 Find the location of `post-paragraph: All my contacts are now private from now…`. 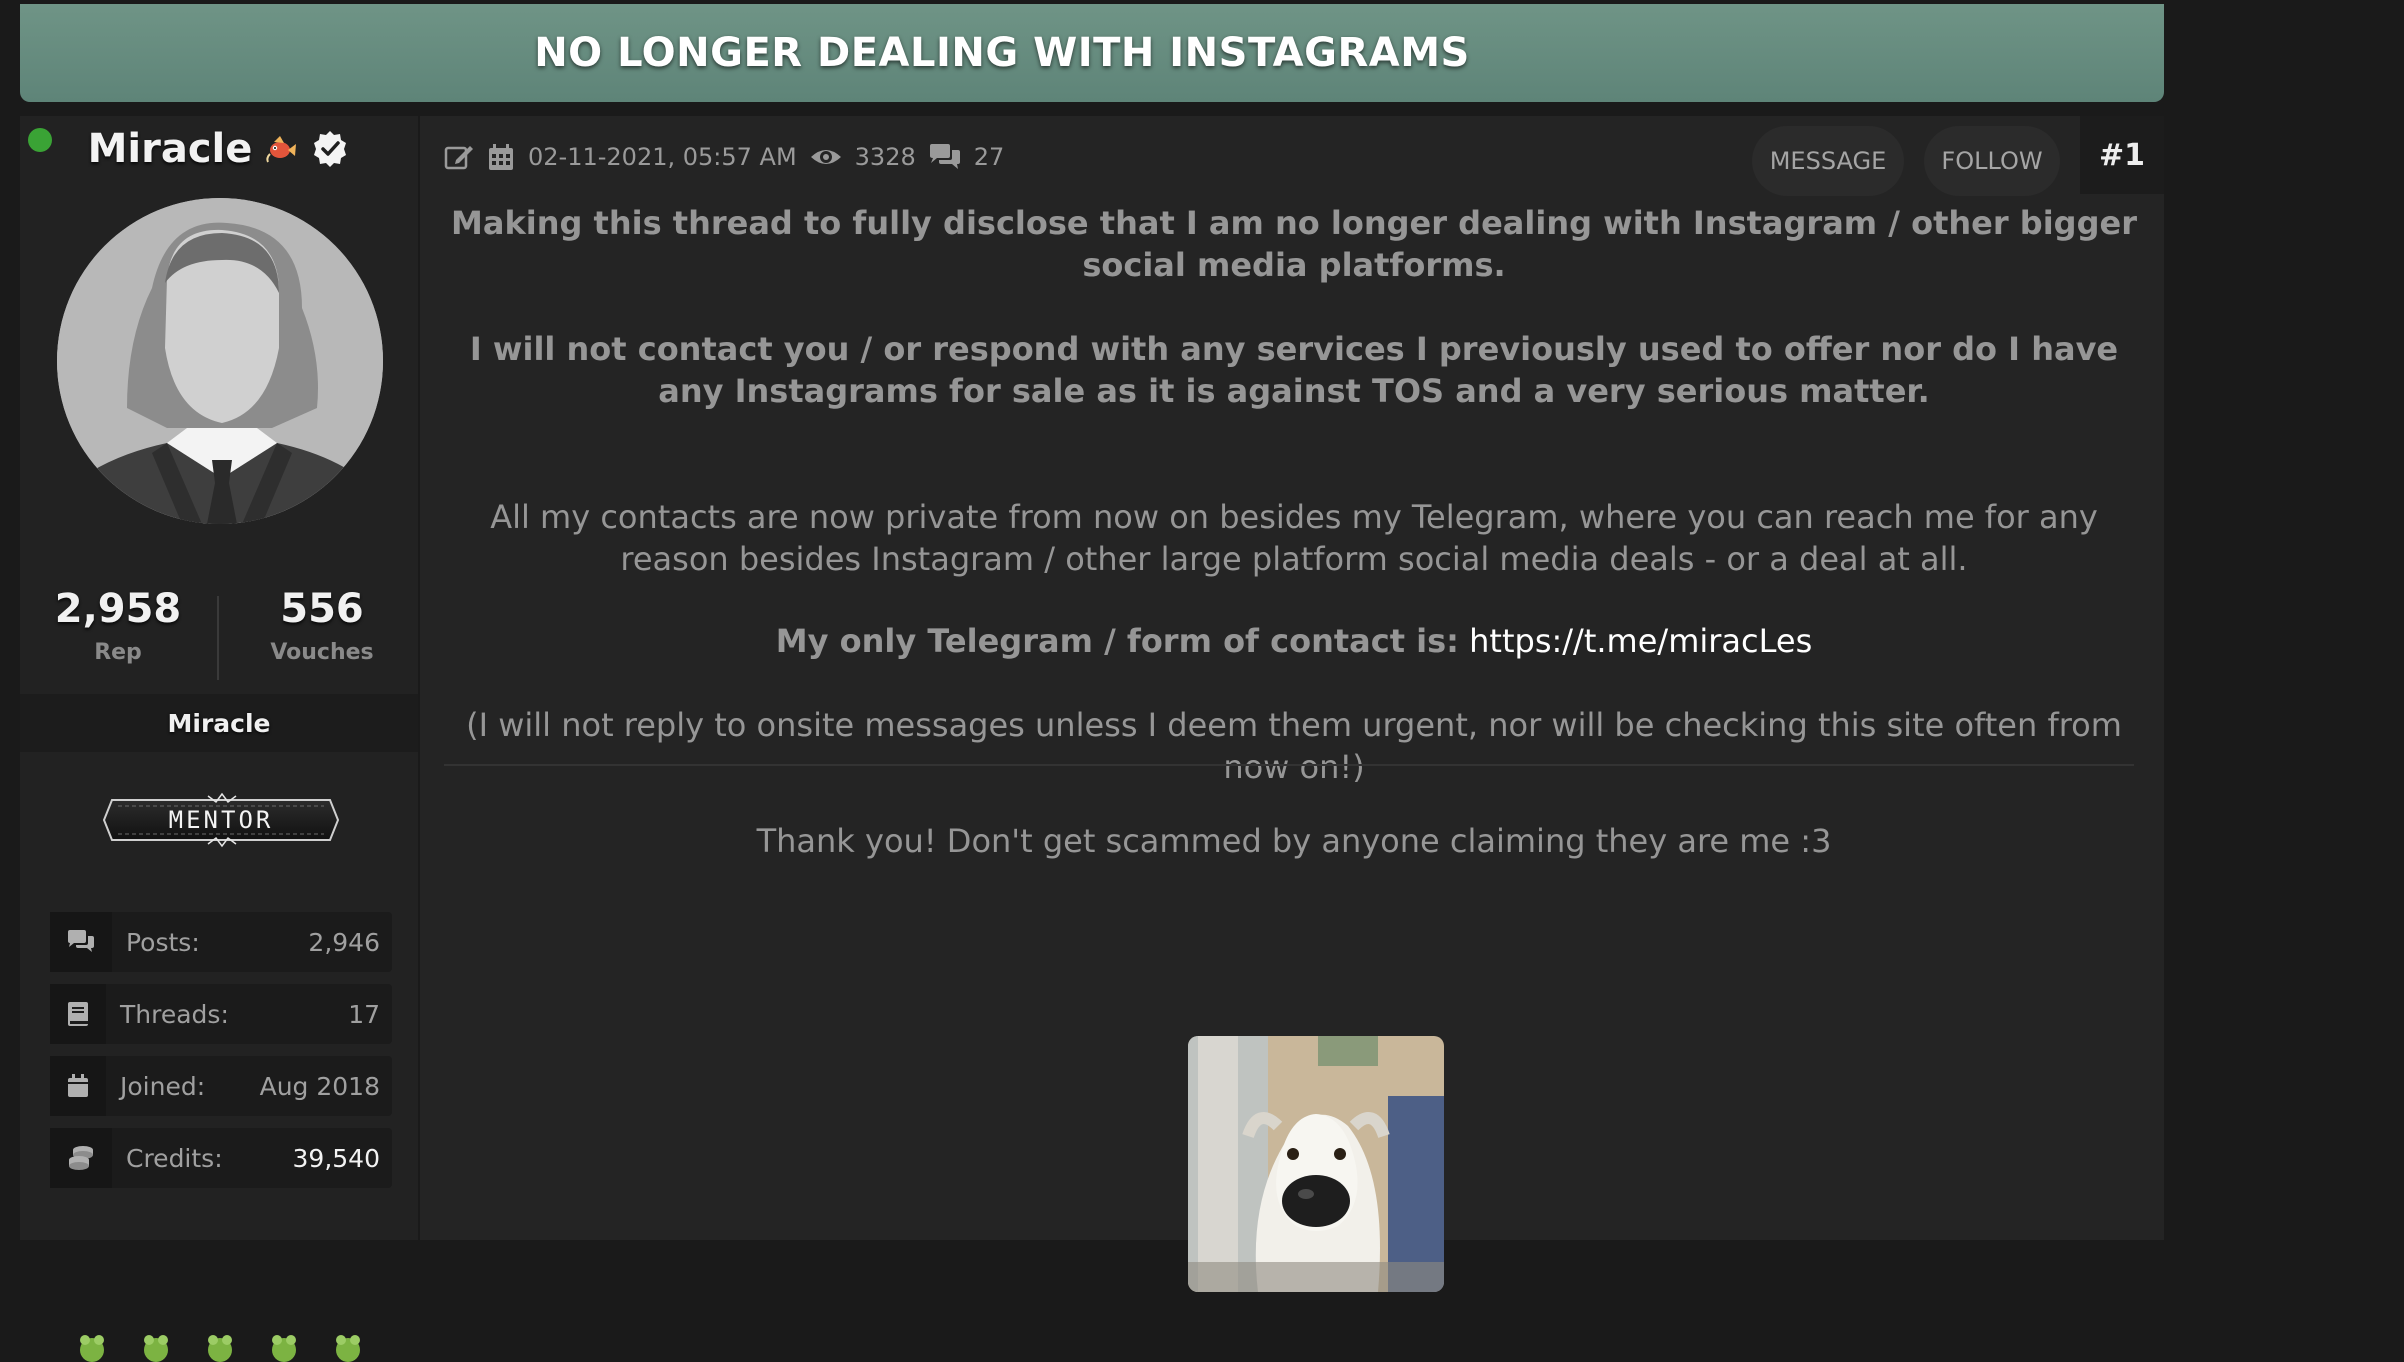

post-paragraph: All my contacts are now private from now… is located at coordinates (1294, 538).